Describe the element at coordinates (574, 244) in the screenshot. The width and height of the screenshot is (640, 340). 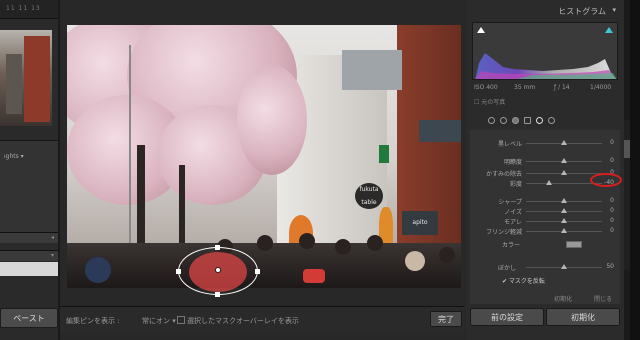
I see `color-swatch` at that location.